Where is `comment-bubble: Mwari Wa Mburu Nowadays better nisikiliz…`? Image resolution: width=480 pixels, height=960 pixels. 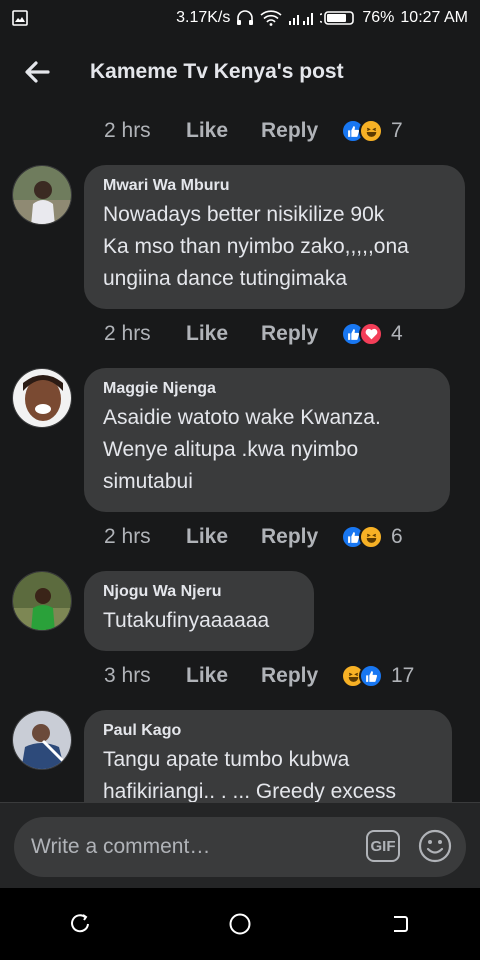 comment-bubble: Mwari Wa Mburu Nowadays better nisikiliz… is located at coordinates (274, 237).